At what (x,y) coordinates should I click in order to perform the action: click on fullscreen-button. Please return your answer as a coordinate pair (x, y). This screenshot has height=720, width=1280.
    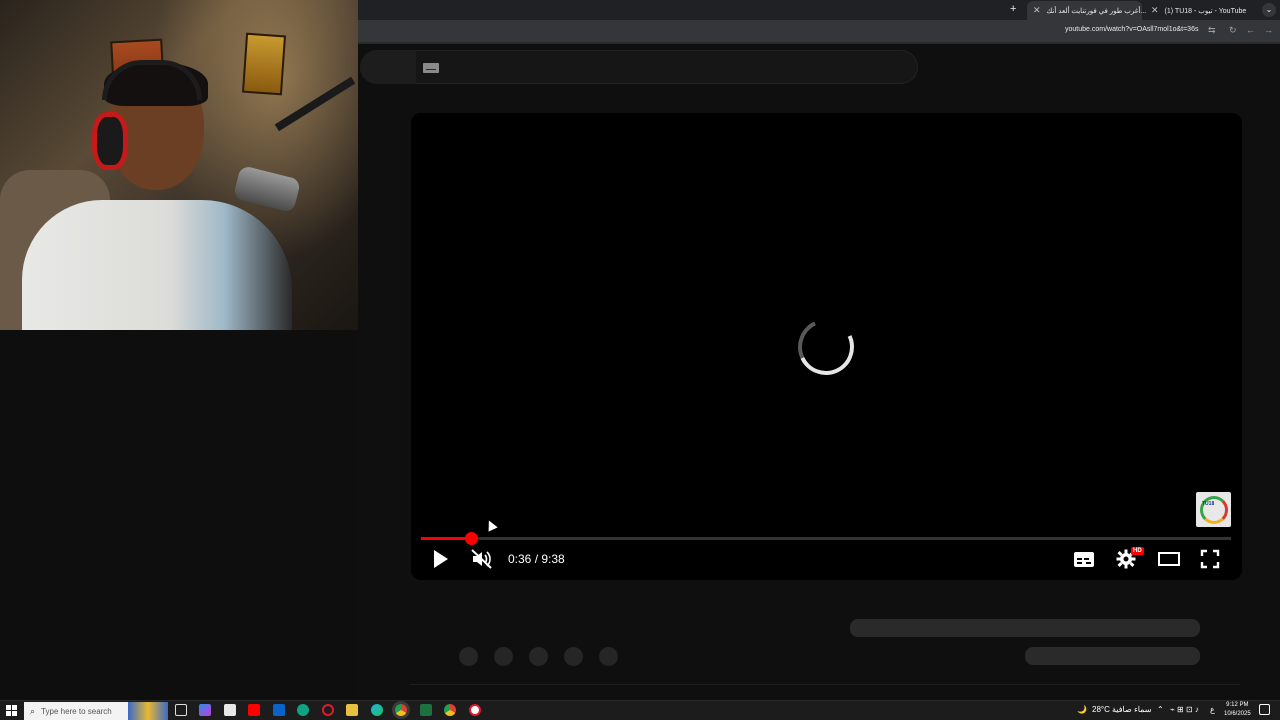
    Looking at the image, I should click on (1210, 559).